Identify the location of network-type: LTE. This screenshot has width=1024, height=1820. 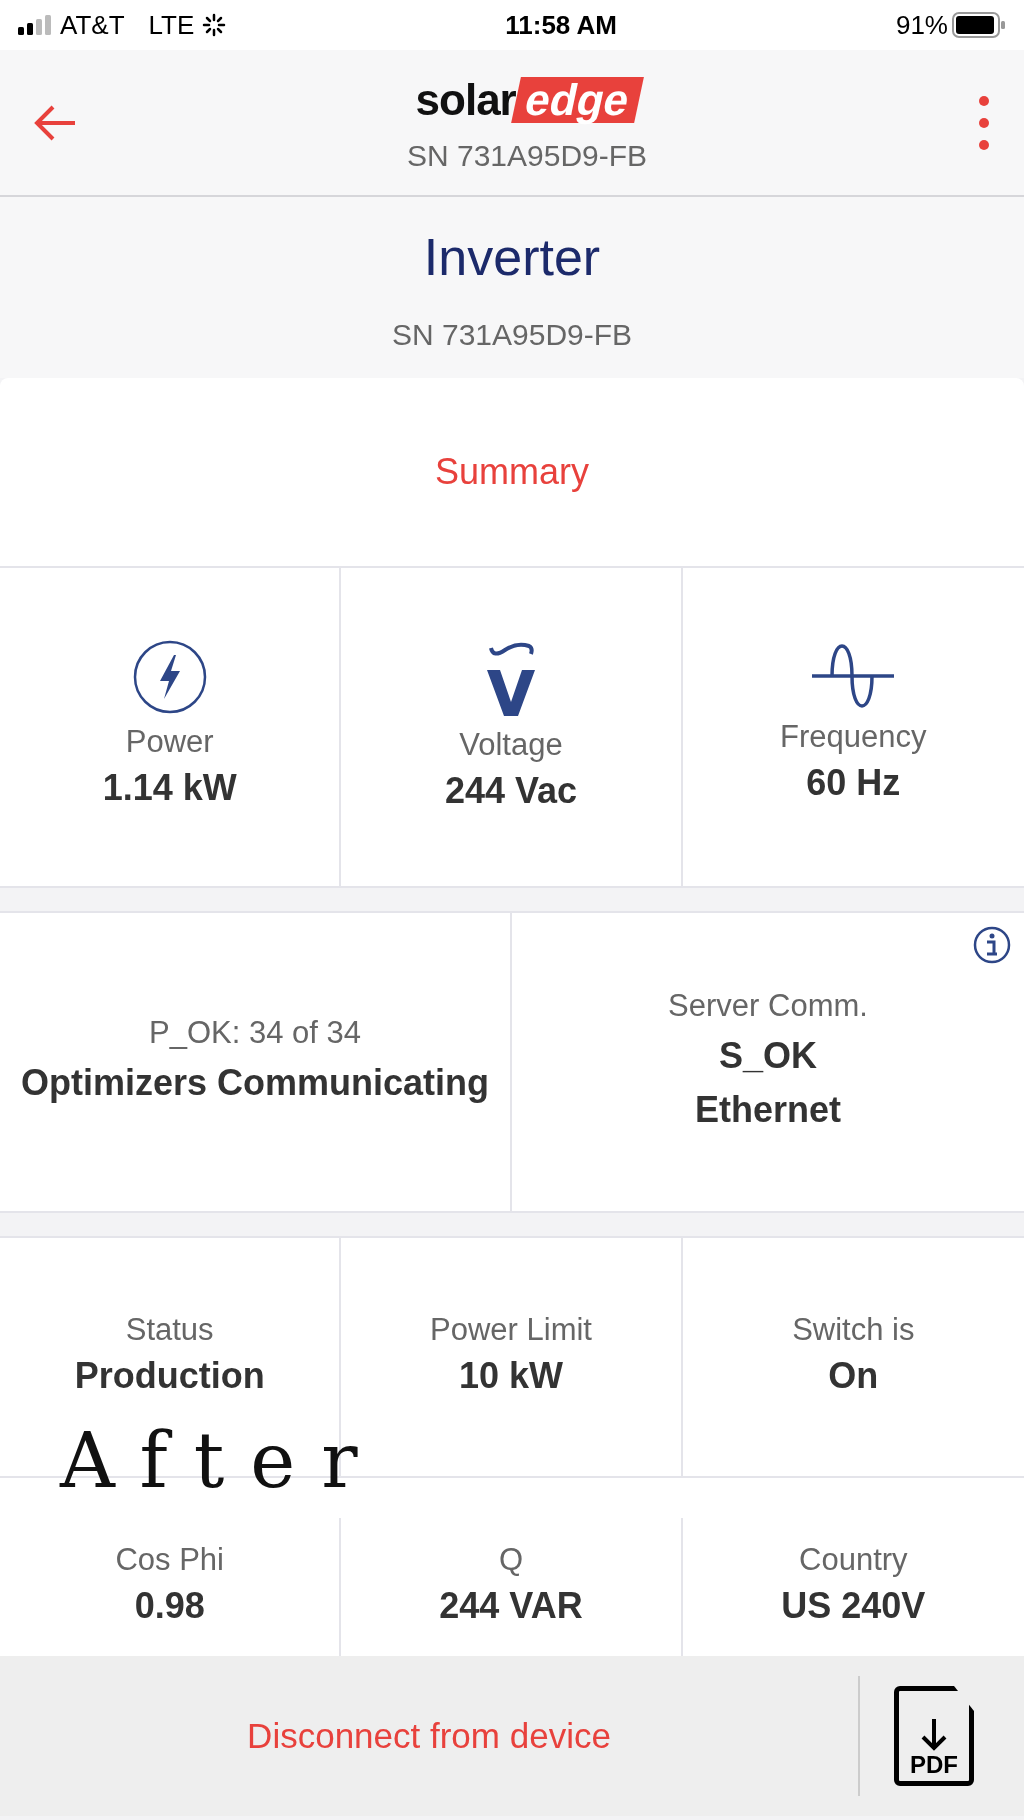
(171, 25).